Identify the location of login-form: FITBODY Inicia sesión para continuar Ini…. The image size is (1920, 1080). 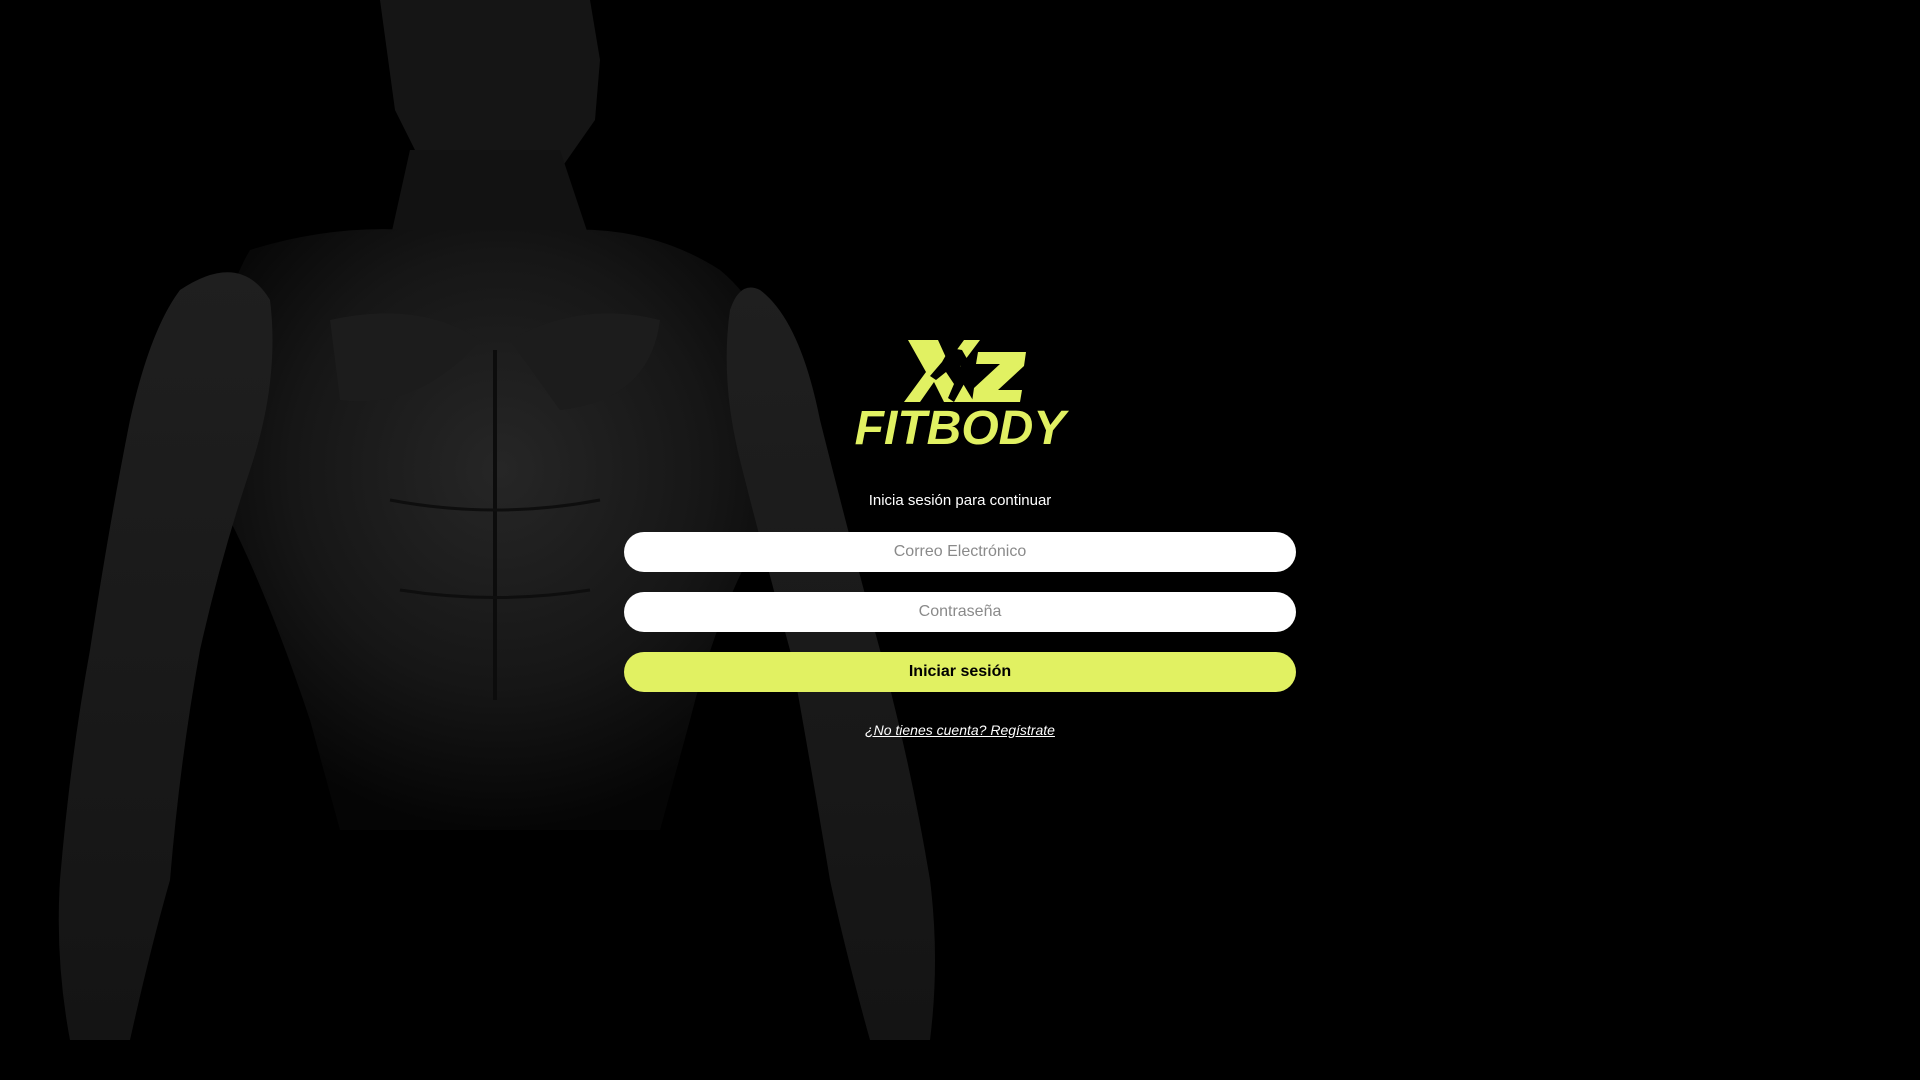
(960, 534).